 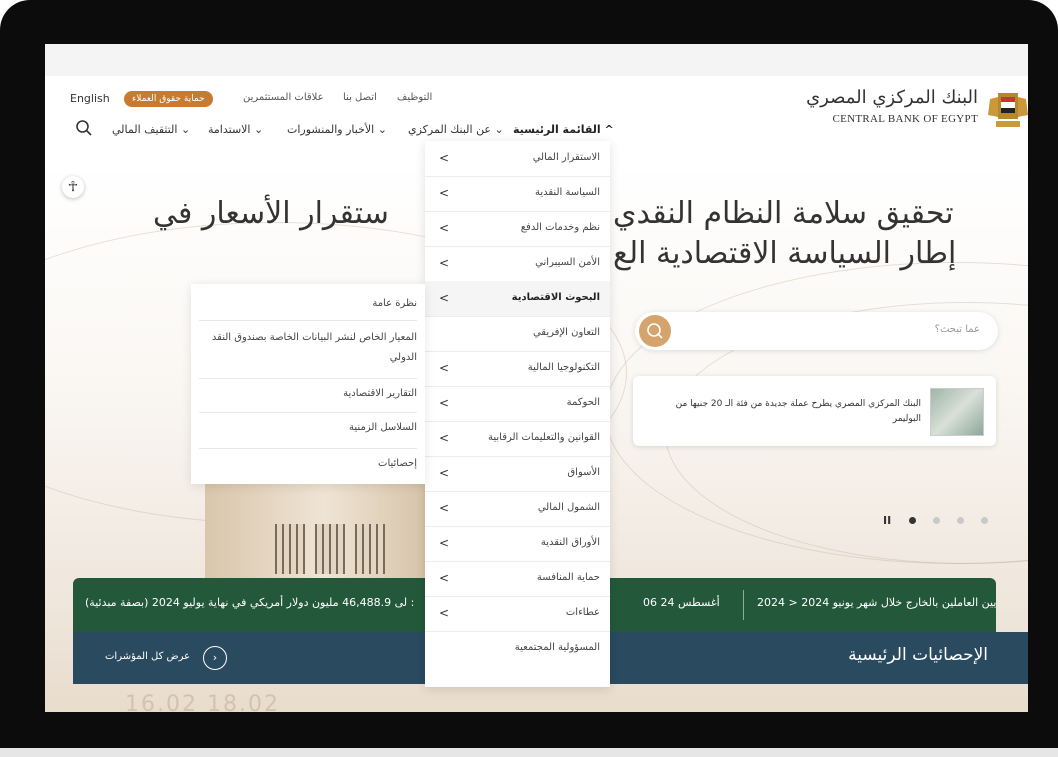 What do you see at coordinates (887, 520) in the screenshot?
I see `pause-button: II` at bounding box center [887, 520].